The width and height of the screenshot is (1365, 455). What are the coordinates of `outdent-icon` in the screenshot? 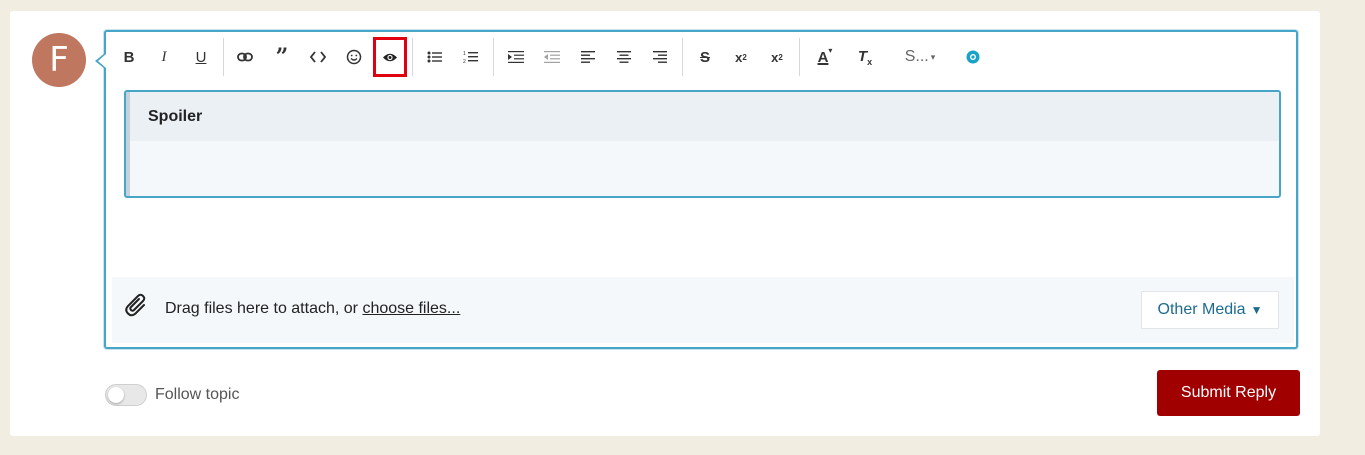 It's located at (552, 57).